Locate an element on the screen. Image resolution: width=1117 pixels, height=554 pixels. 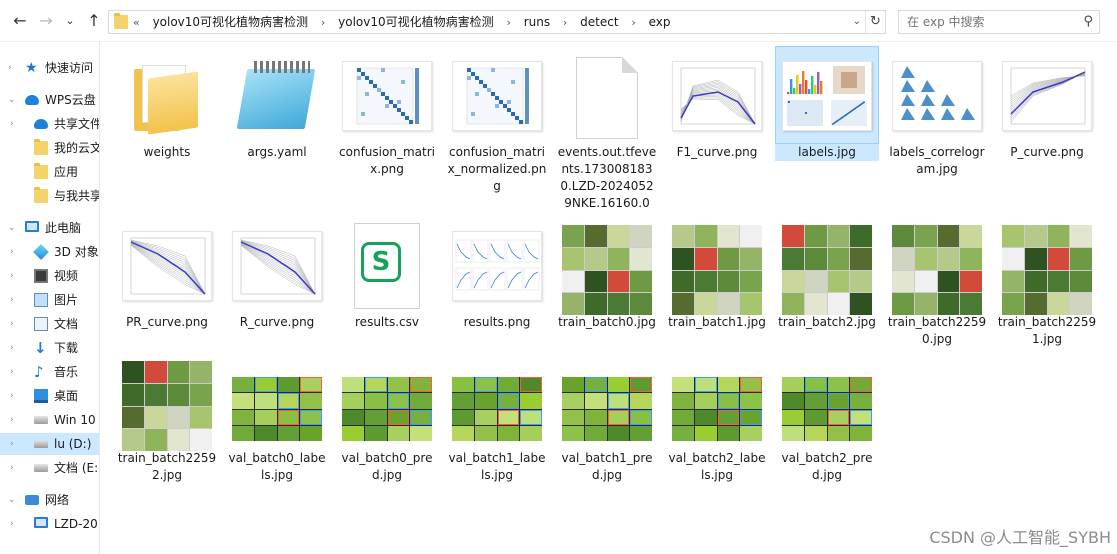
file-item: val_batch1_labels.jpg is located at coordinates (497, 418).